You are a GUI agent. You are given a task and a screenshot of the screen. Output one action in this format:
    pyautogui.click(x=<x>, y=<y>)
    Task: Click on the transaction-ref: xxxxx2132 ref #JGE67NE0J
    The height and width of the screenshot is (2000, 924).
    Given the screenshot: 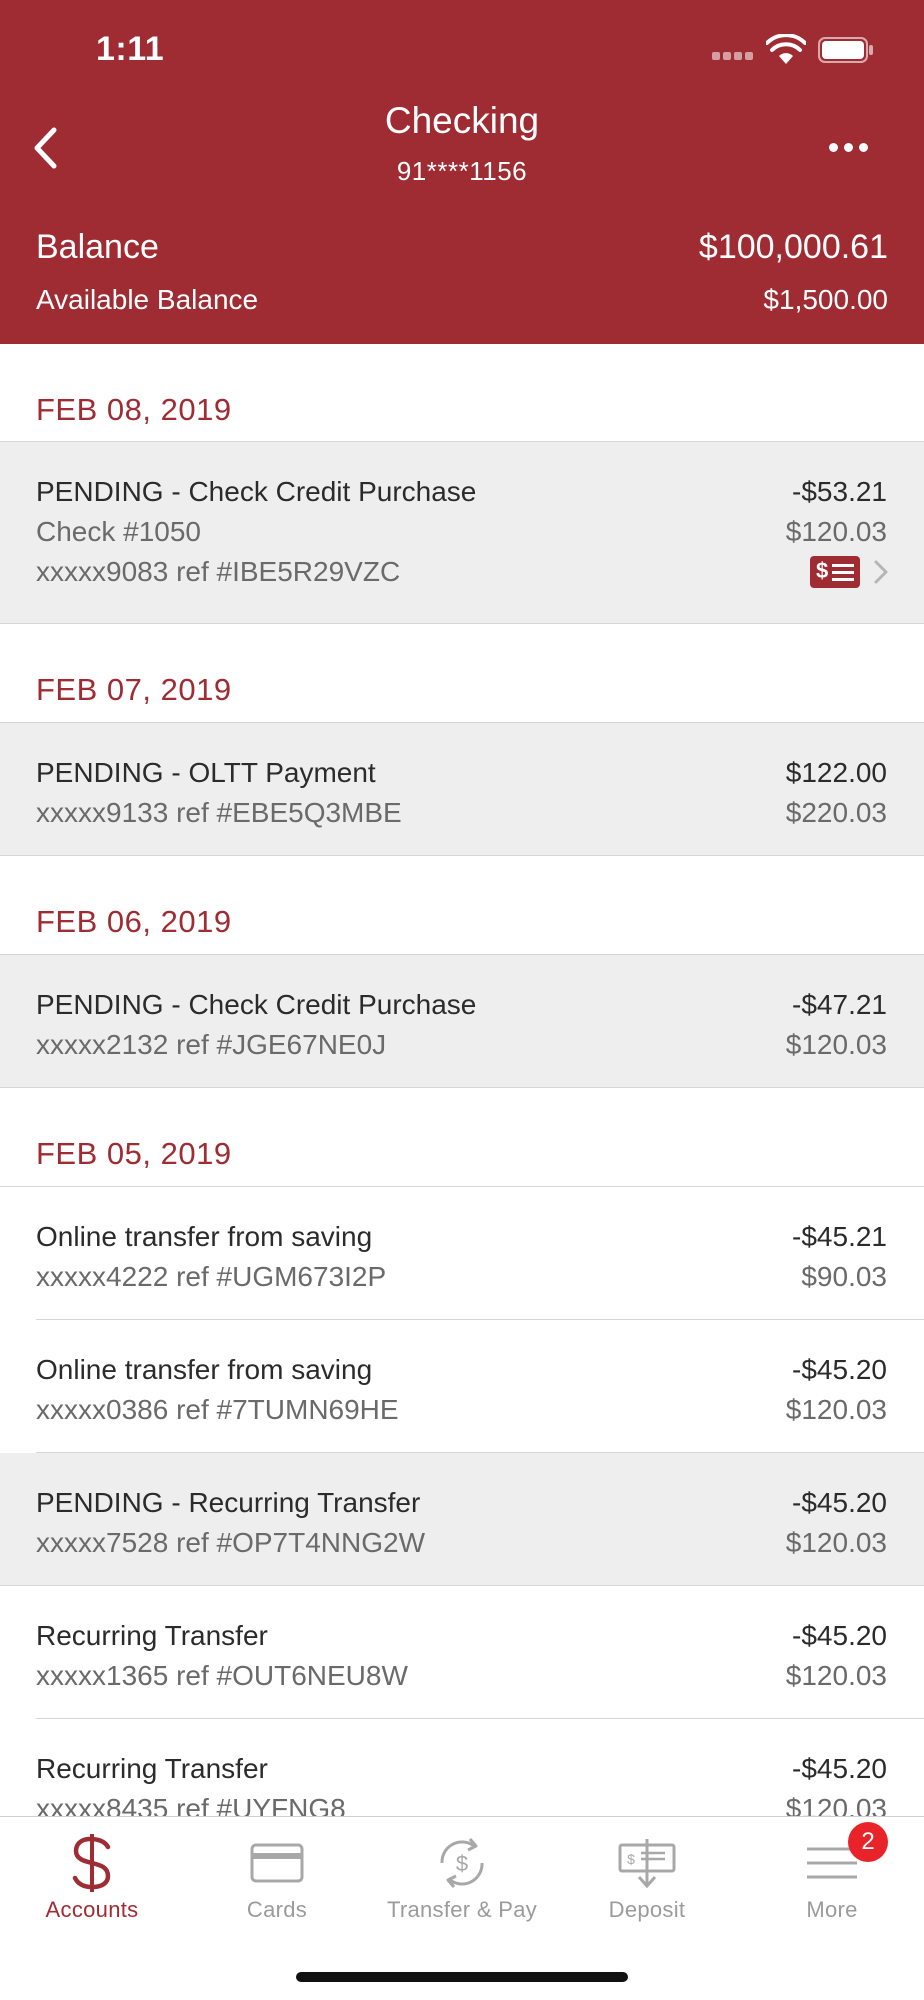 What is the action you would take?
    pyautogui.click(x=211, y=1044)
    